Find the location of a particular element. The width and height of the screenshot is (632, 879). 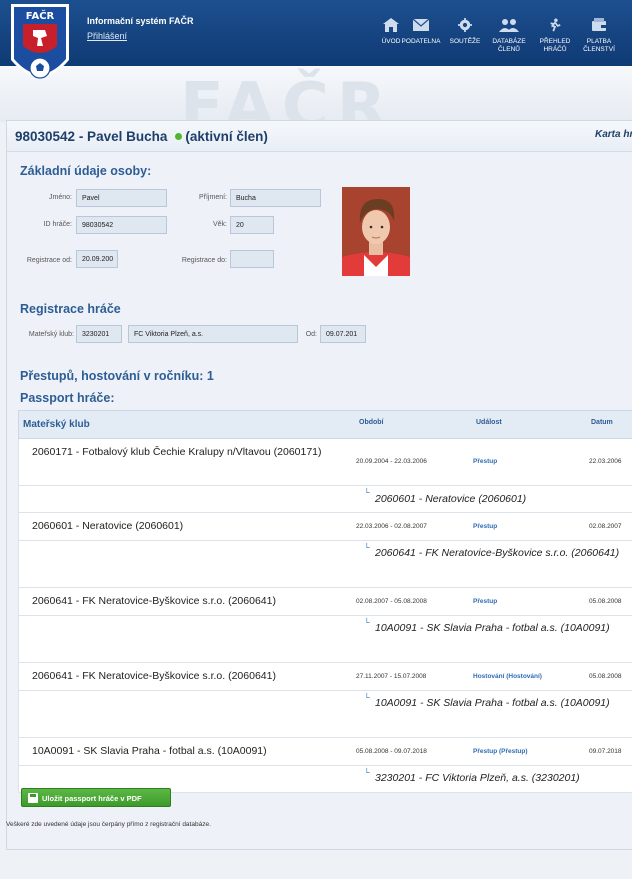

disk-icon is located at coordinates (33, 798).